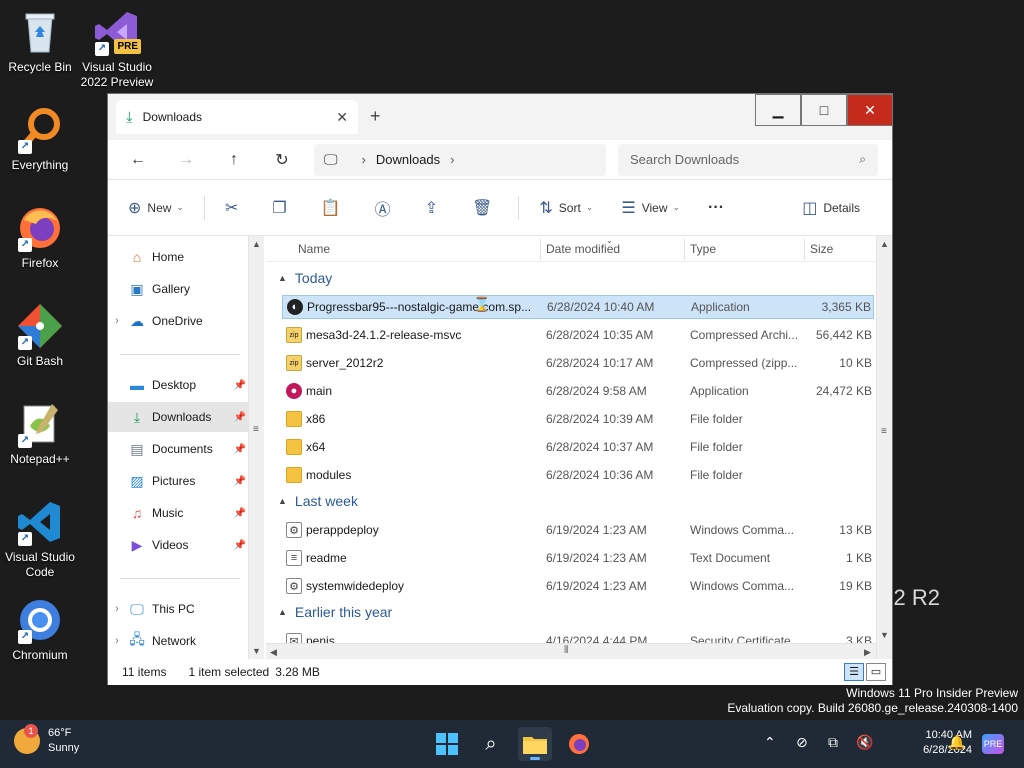  What do you see at coordinates (867, 652) in the screenshot?
I see `scroll-right-arrow: ▶` at bounding box center [867, 652].